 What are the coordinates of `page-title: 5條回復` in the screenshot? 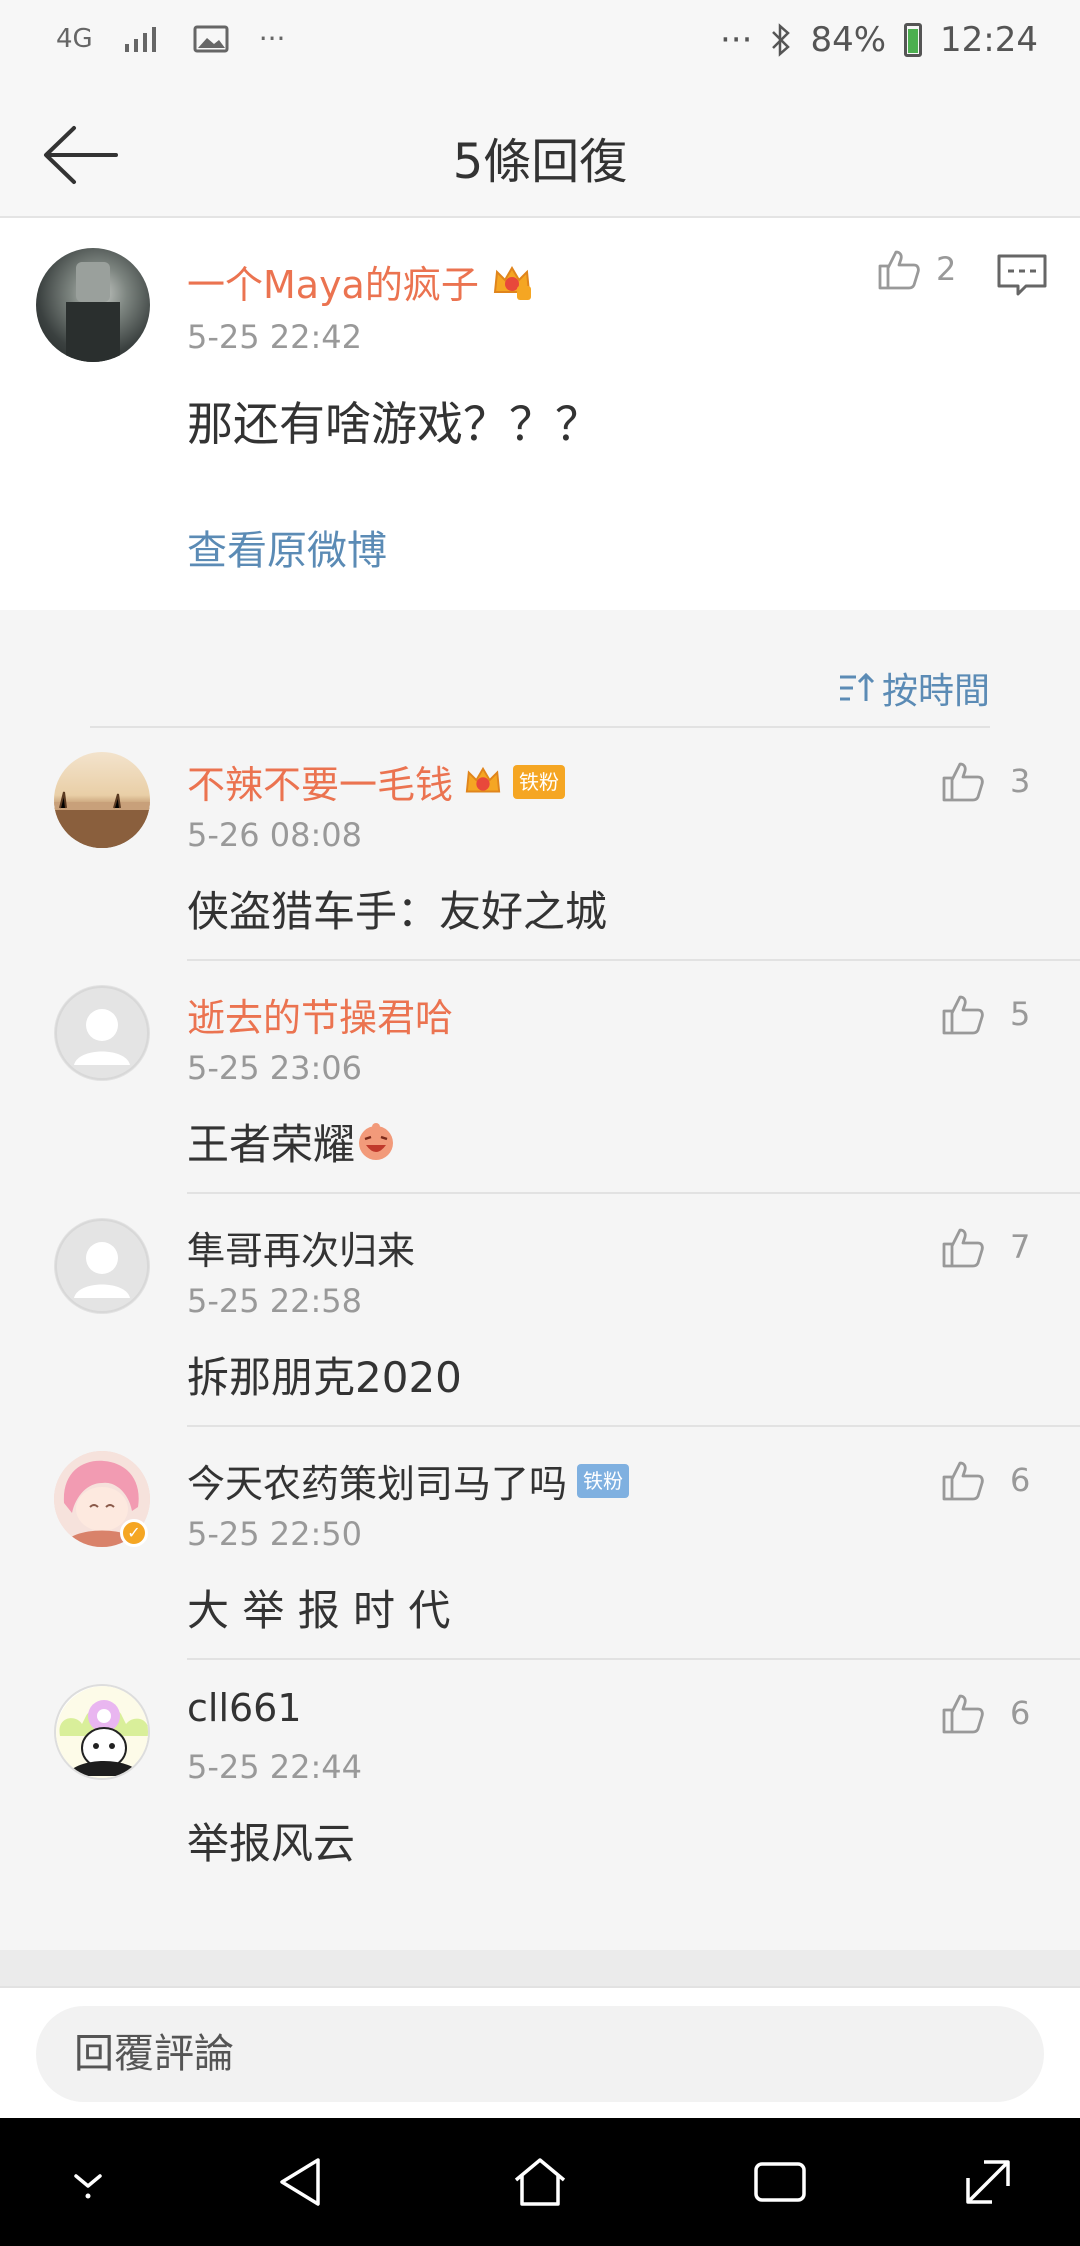 It's located at (540, 162).